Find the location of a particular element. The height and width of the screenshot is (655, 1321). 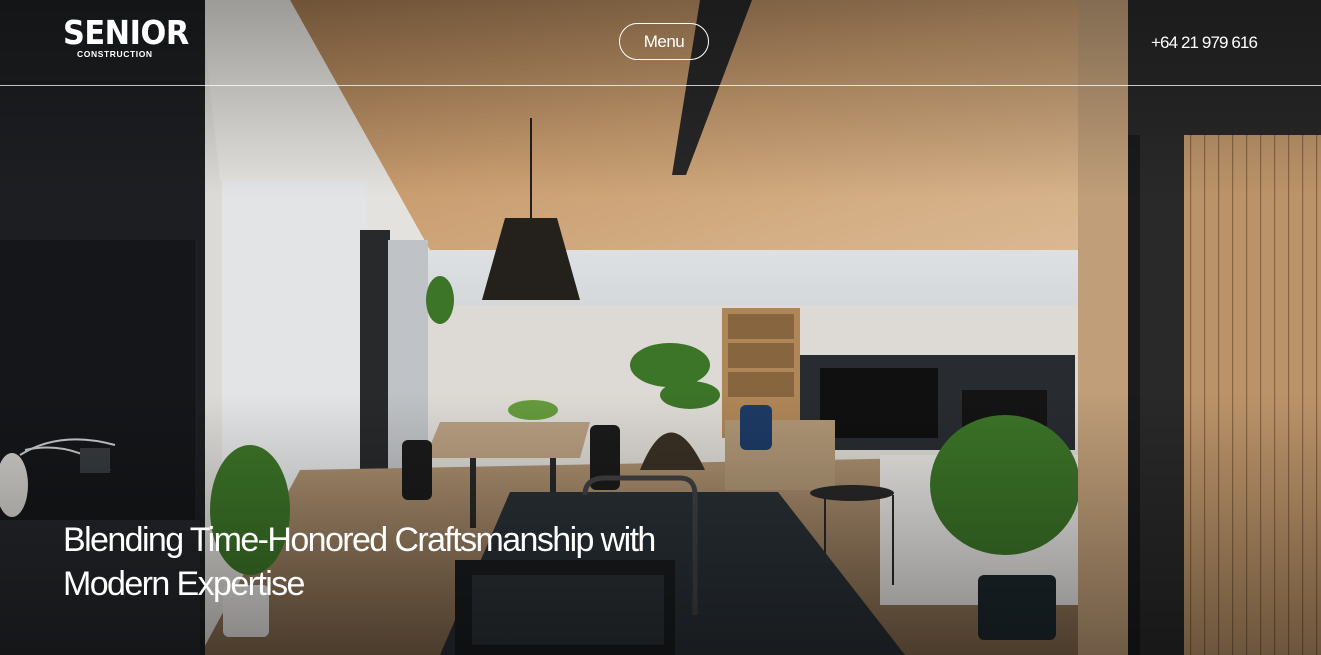

logo: SENIOR CONSTRUCTION is located at coordinates (131, 36).